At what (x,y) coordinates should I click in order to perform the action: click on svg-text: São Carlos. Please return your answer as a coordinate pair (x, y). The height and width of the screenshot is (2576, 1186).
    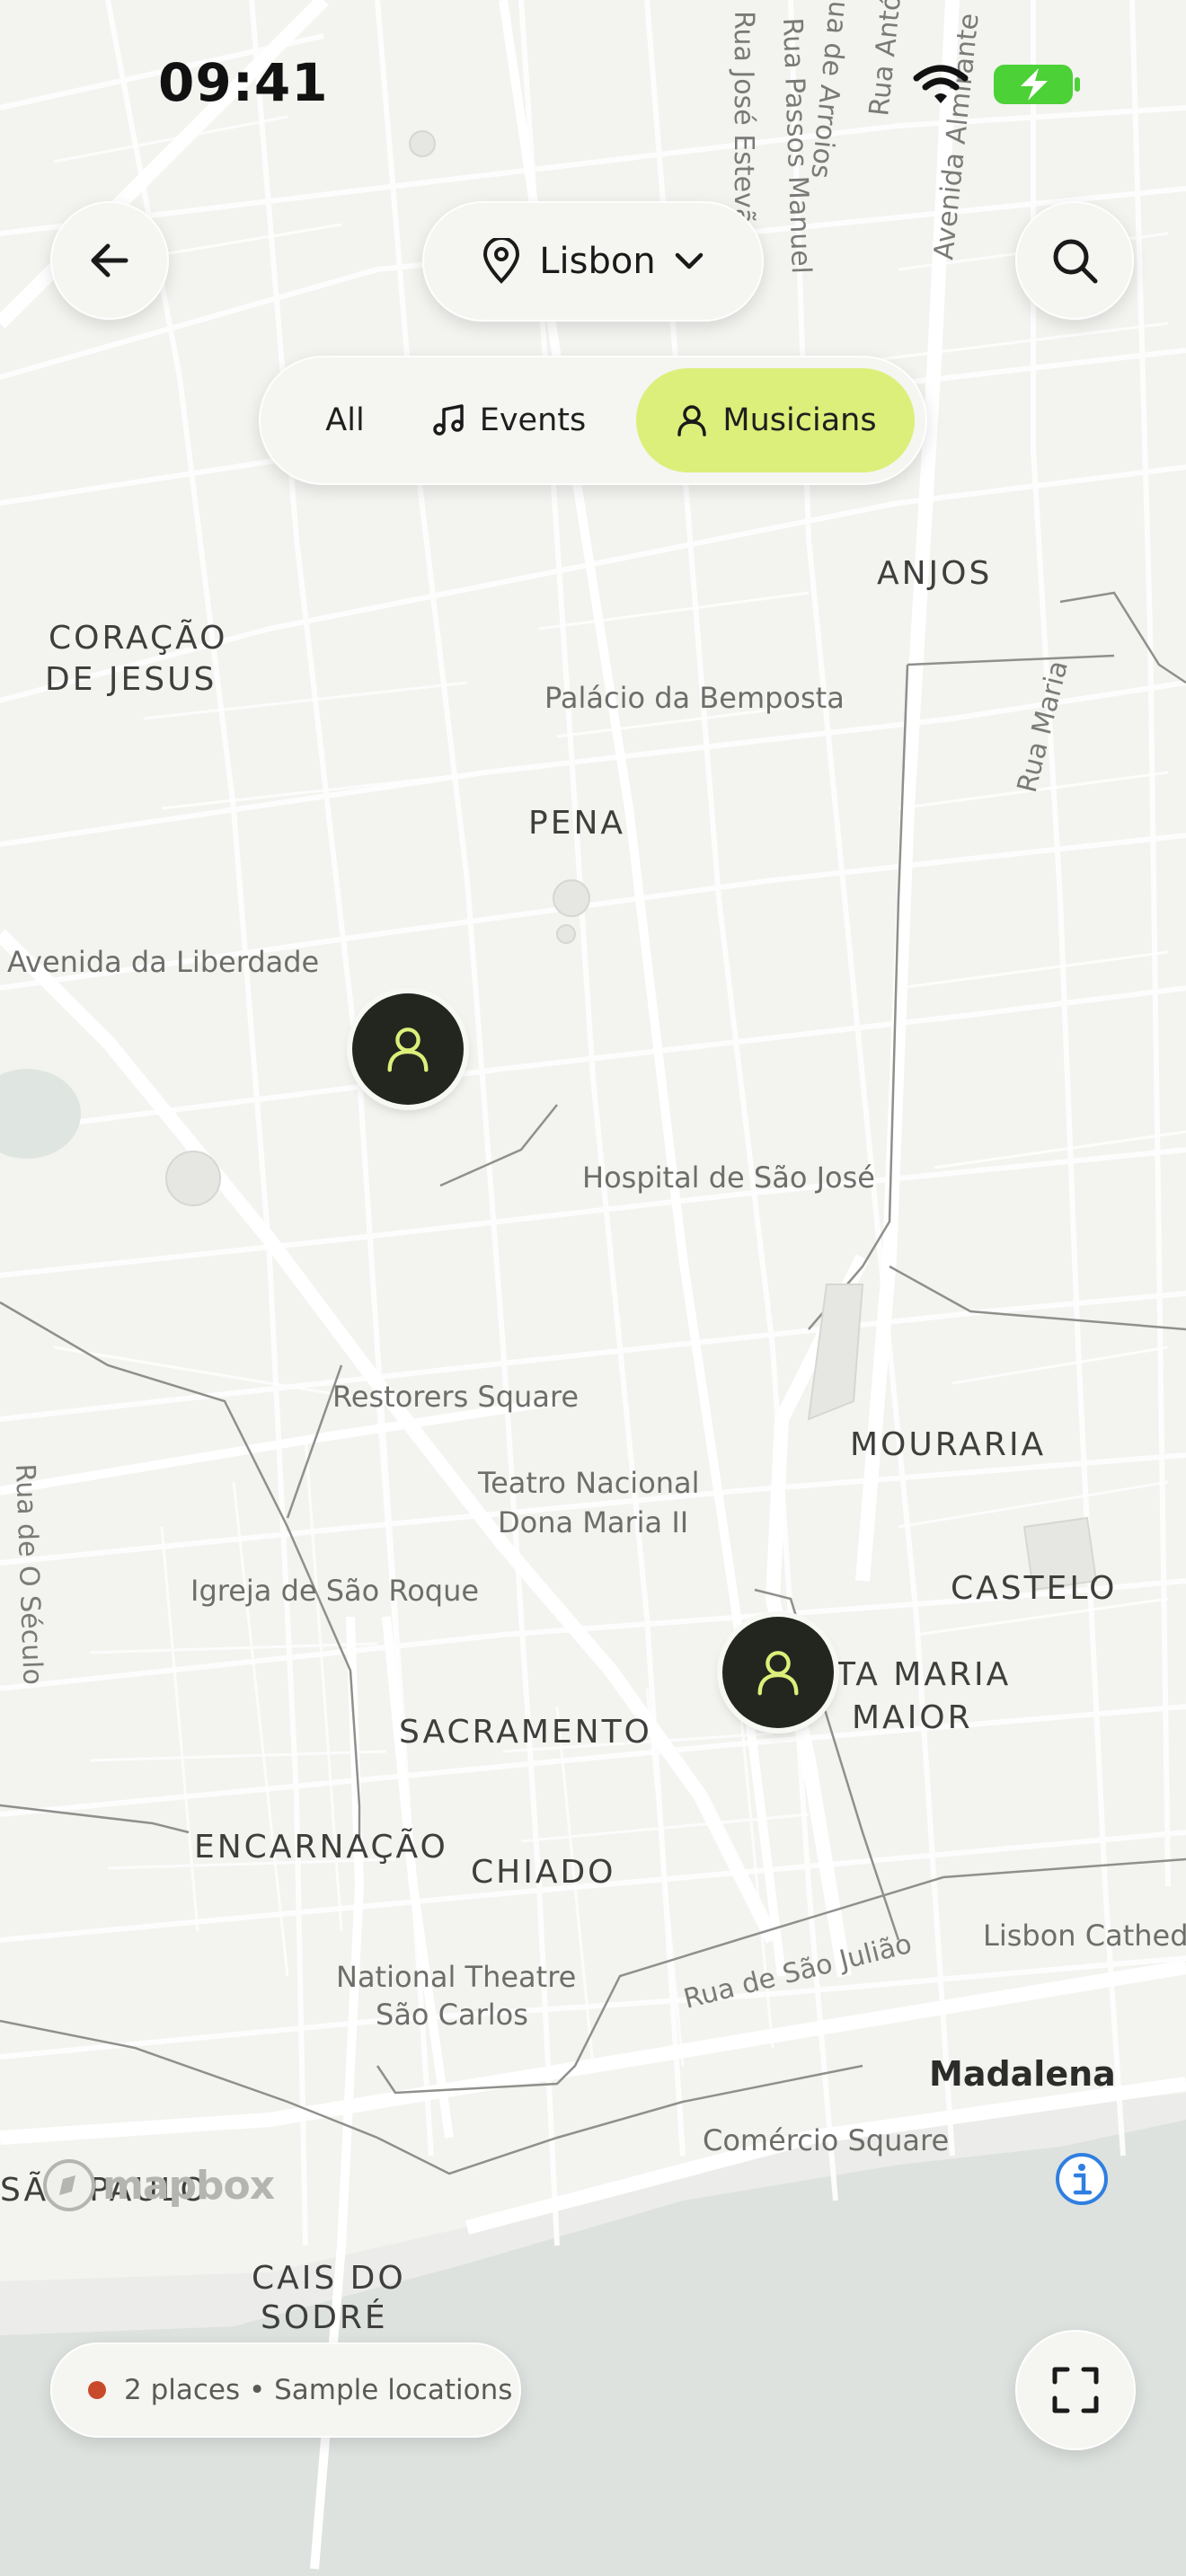
    Looking at the image, I should click on (452, 2015).